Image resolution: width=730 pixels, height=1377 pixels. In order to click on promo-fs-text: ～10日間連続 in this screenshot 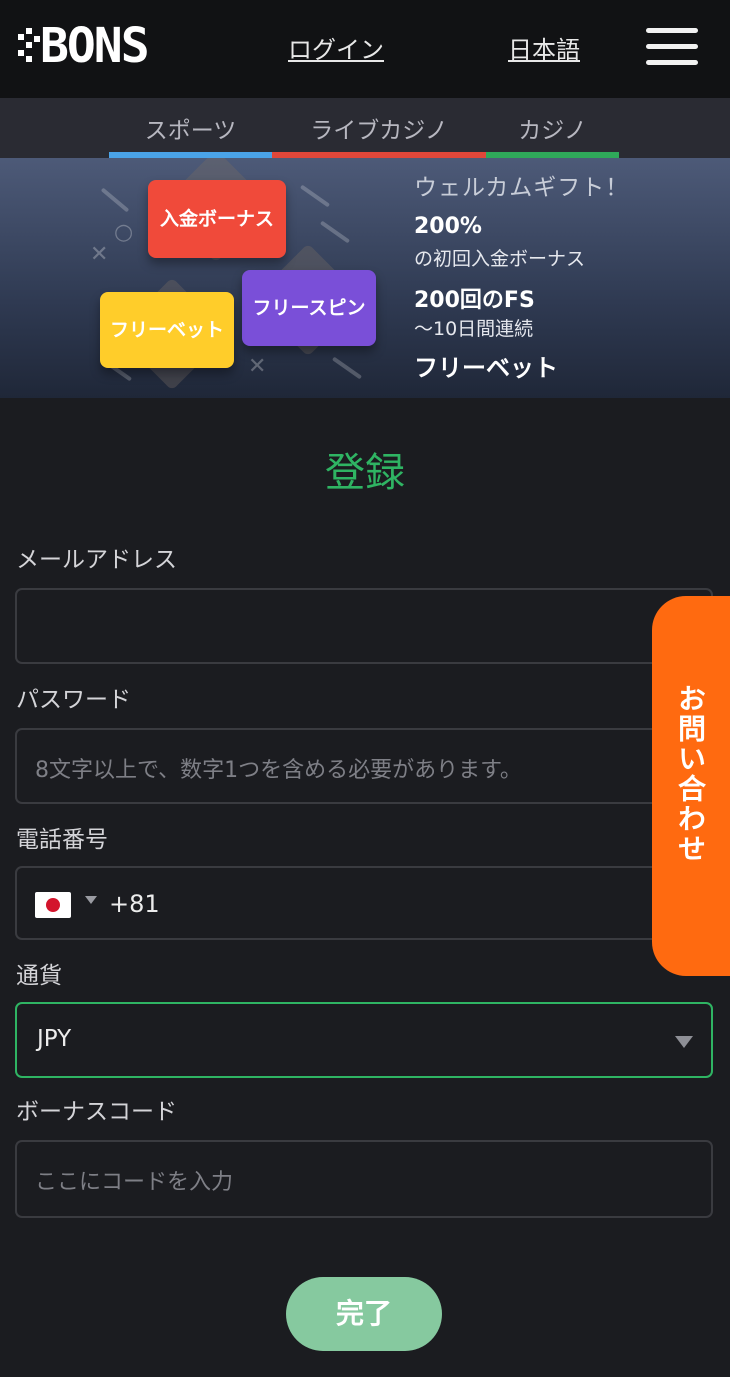, I will do `click(474, 329)`.